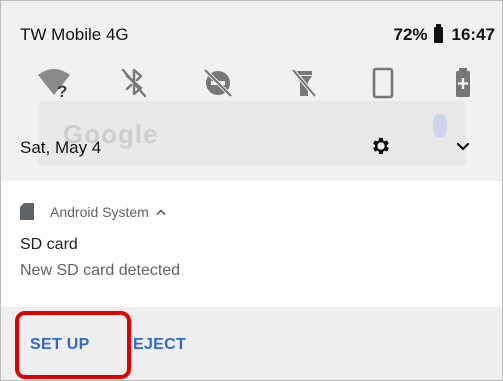  Describe the element at coordinates (159, 345) in the screenshot. I see `eject-button: EJECT` at that location.